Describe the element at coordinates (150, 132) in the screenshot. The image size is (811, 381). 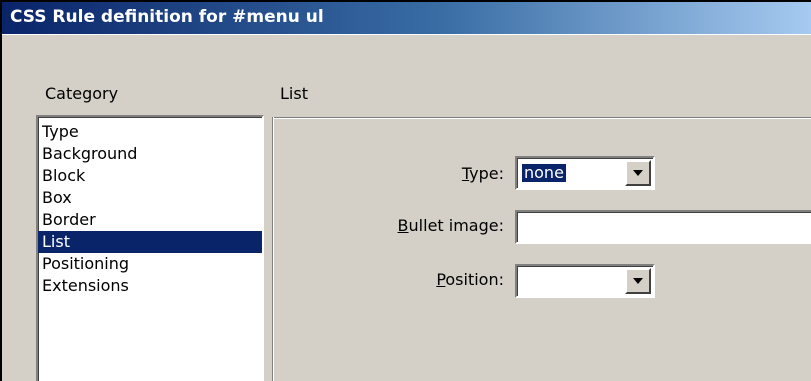
I see `category-item-type: Type` at that location.